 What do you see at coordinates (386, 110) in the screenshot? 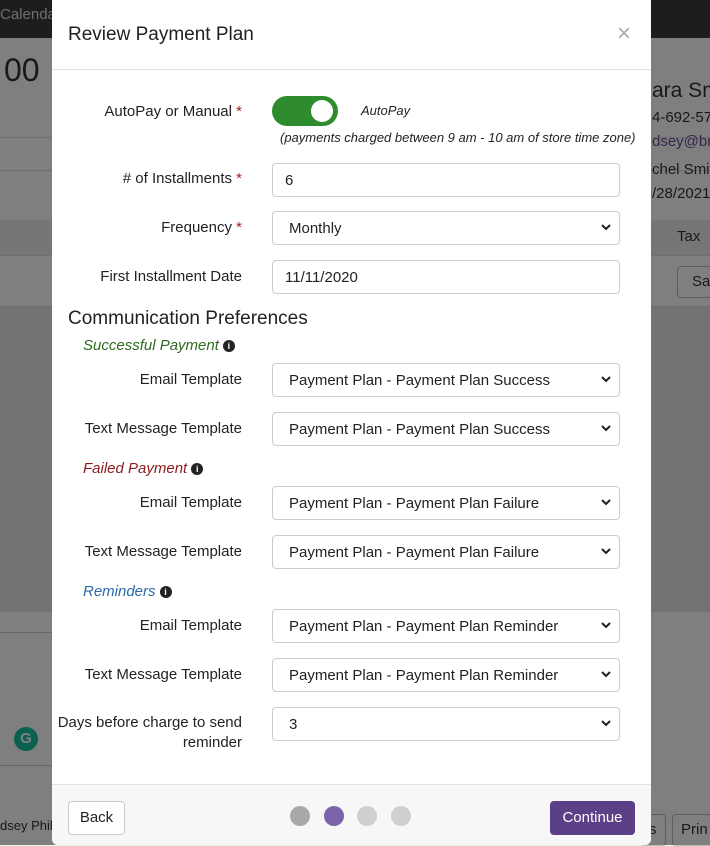
I see `autopay-value-label: AutoPay` at bounding box center [386, 110].